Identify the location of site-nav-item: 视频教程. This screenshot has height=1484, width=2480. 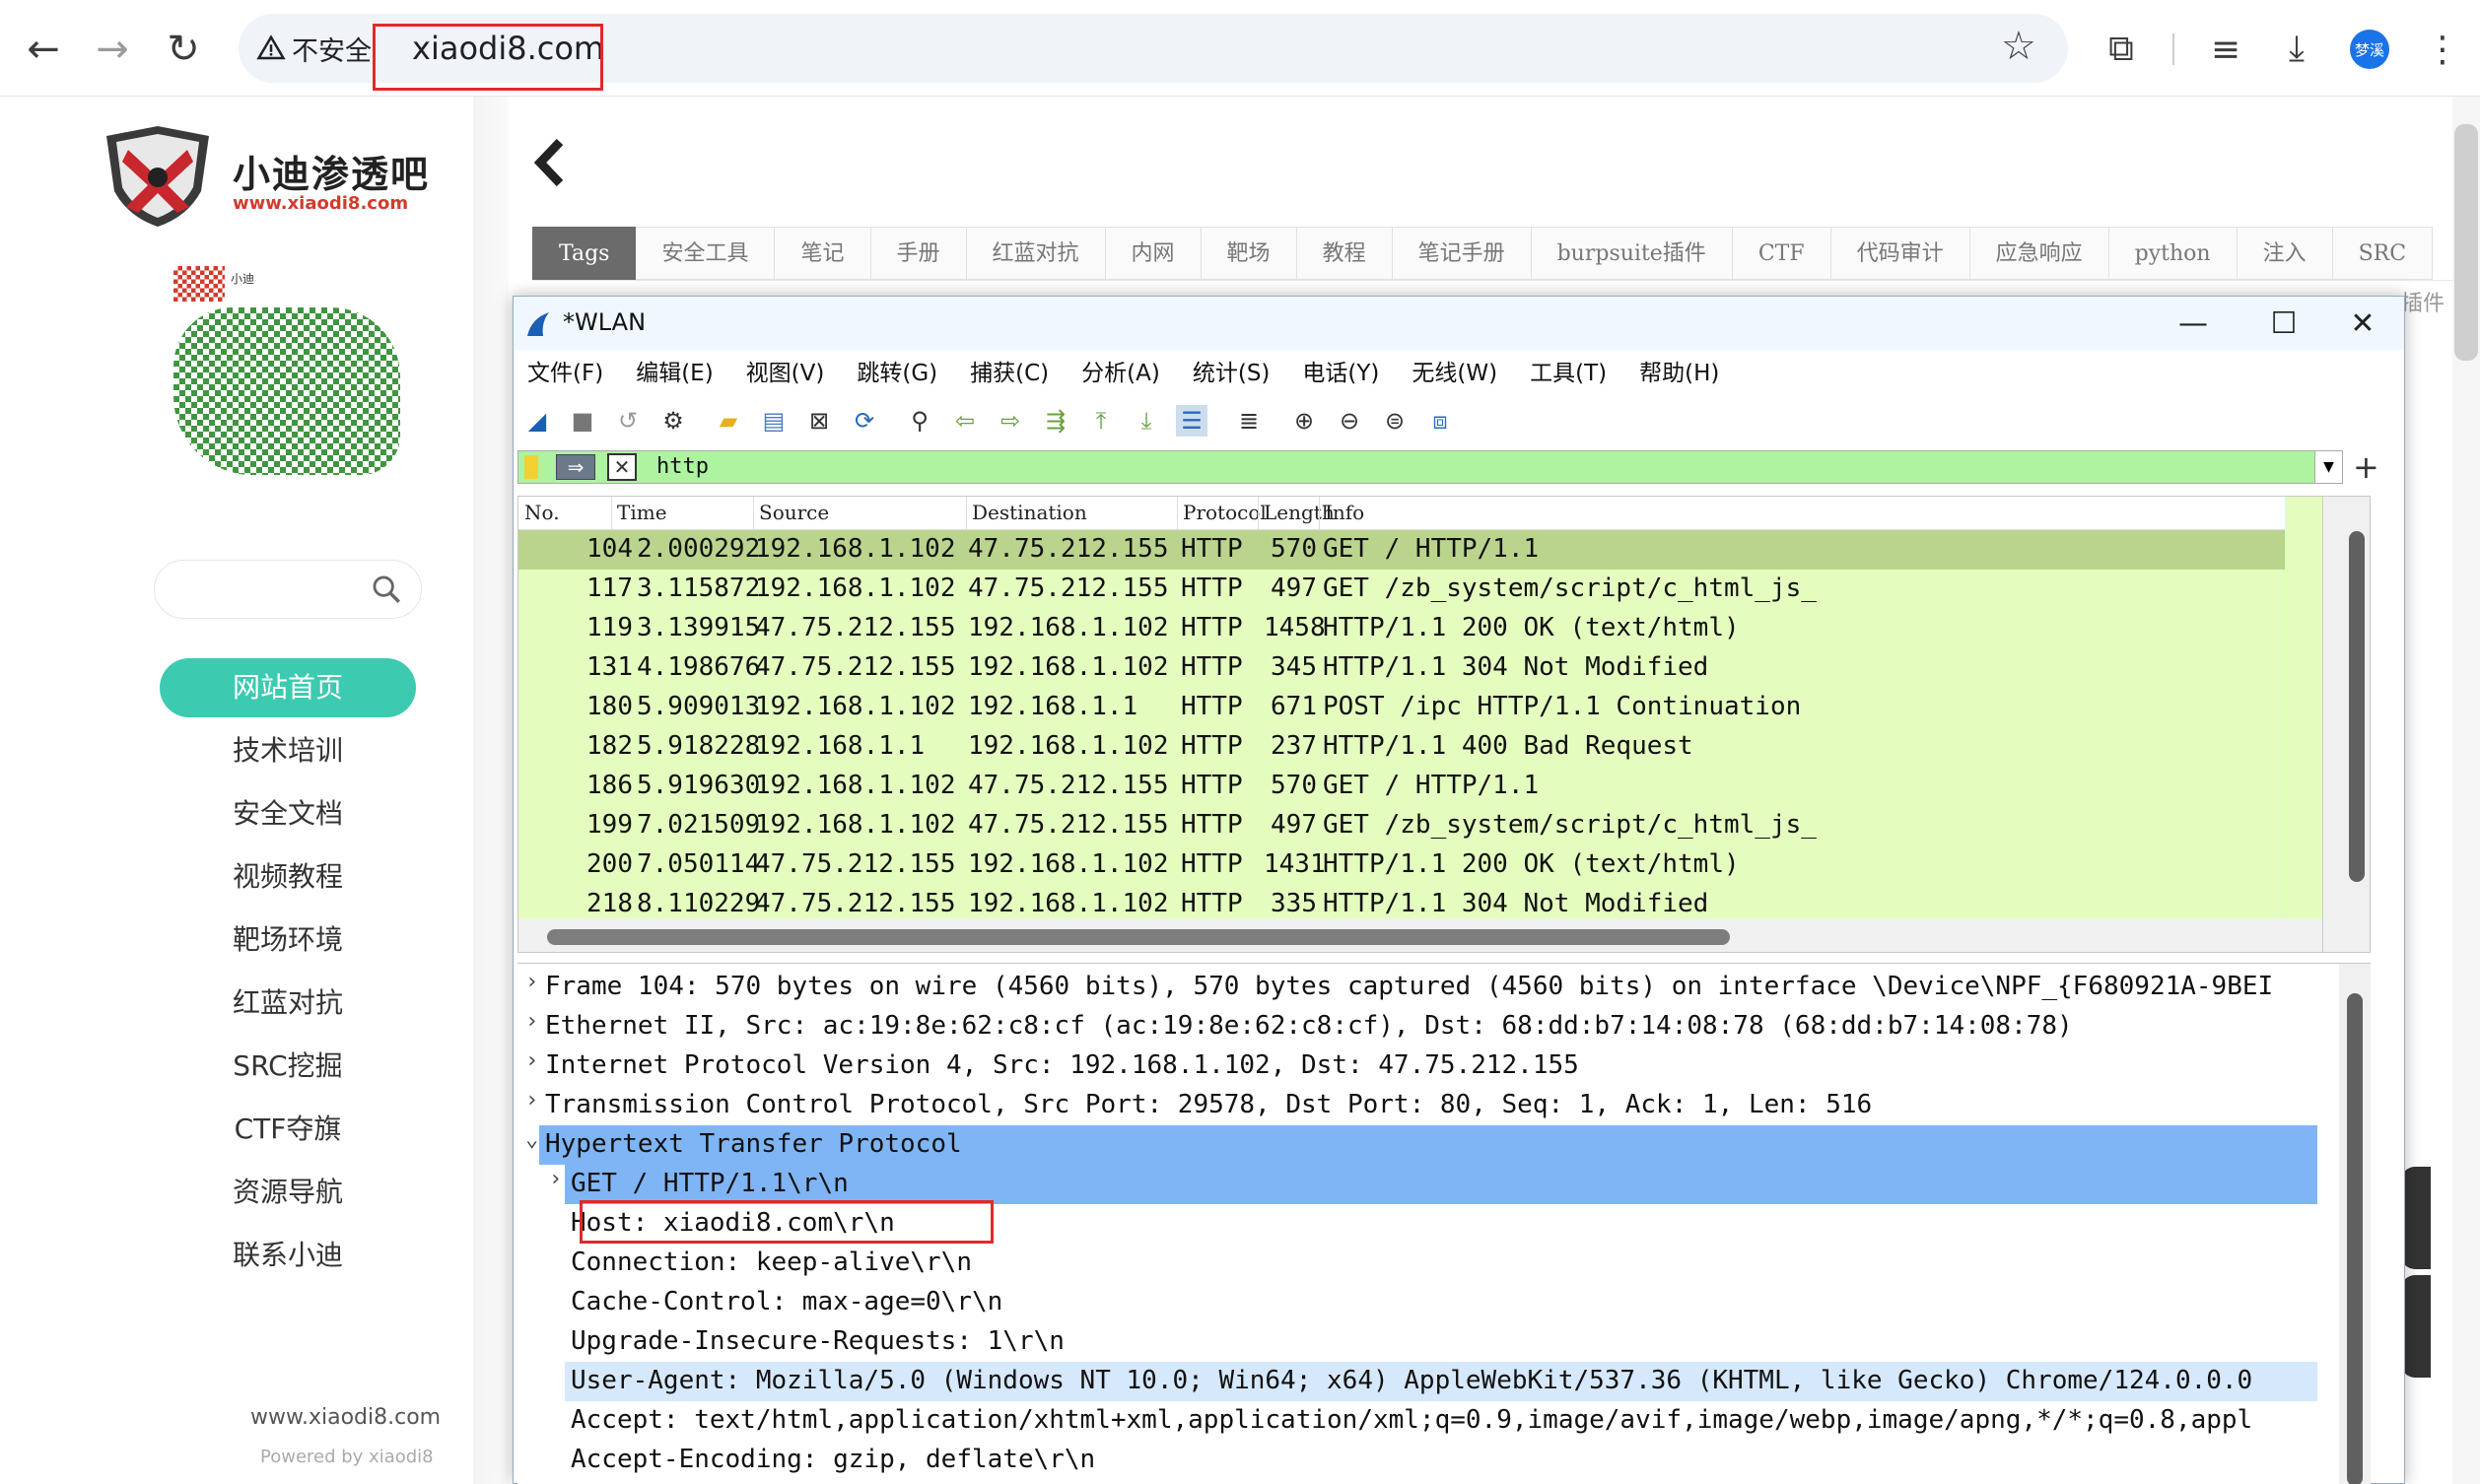
(288, 877).